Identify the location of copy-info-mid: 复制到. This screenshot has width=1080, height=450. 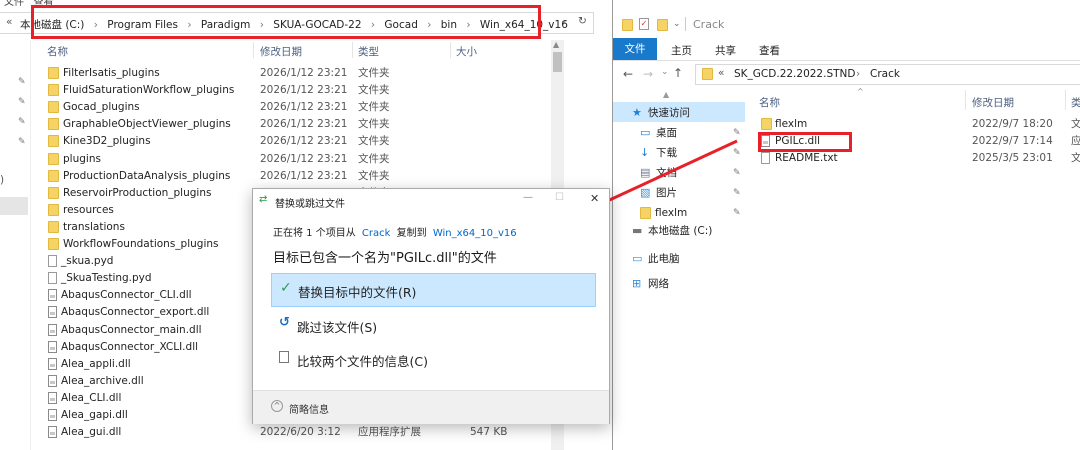
(411, 233).